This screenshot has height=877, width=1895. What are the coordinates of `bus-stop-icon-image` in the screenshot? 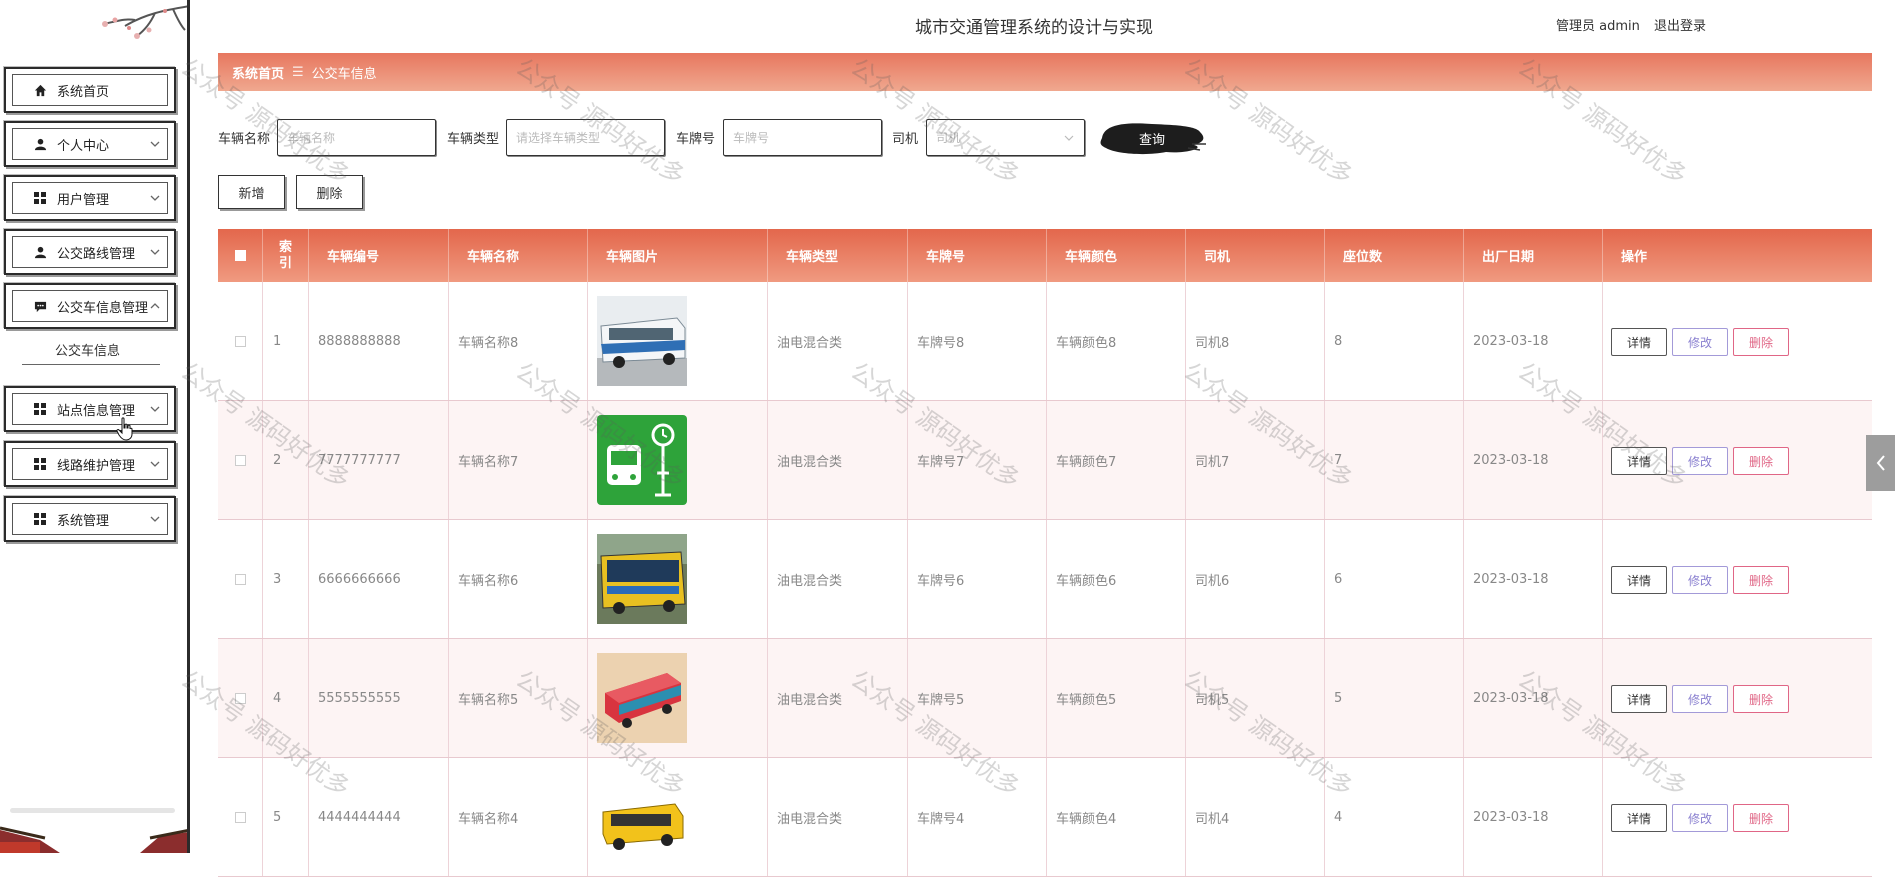 It's located at (642, 460).